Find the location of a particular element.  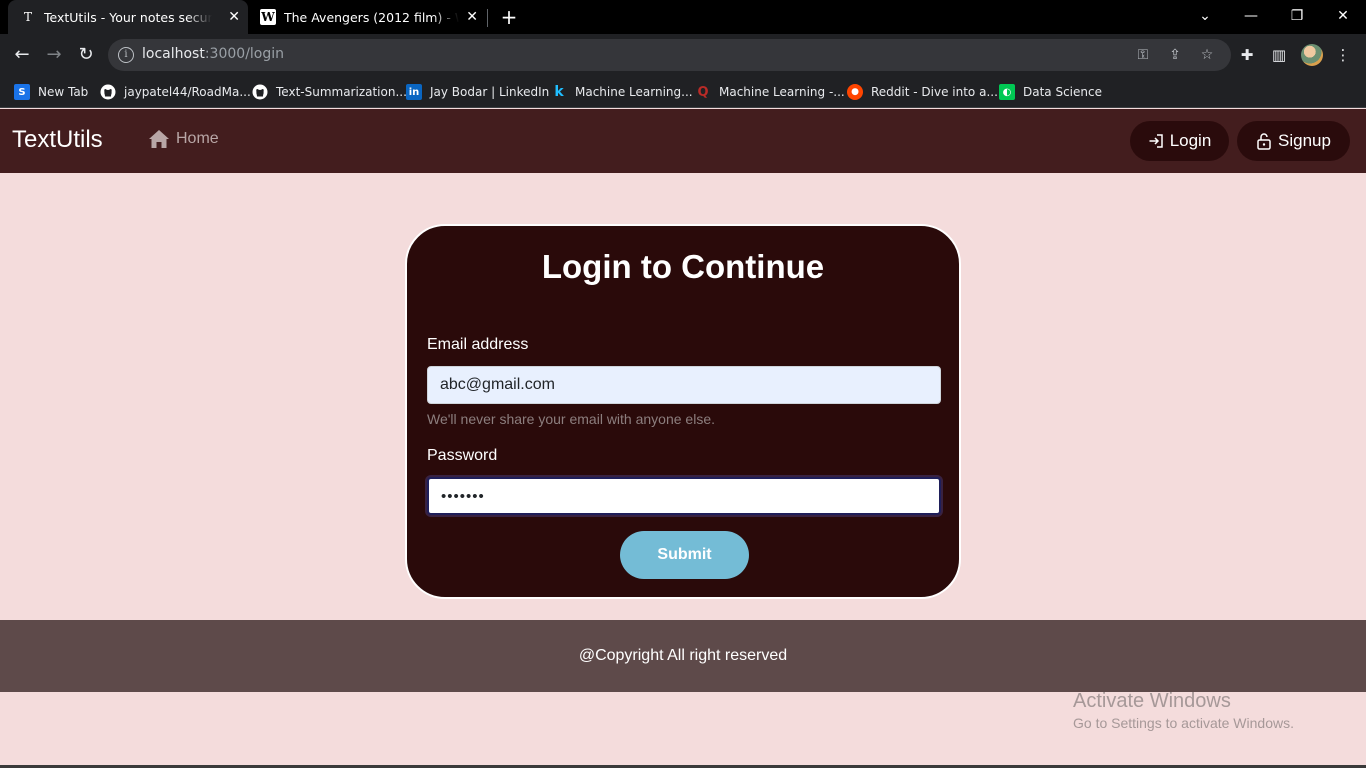

copyright-text: @Copyright All right reserved is located at coordinates (683, 655).